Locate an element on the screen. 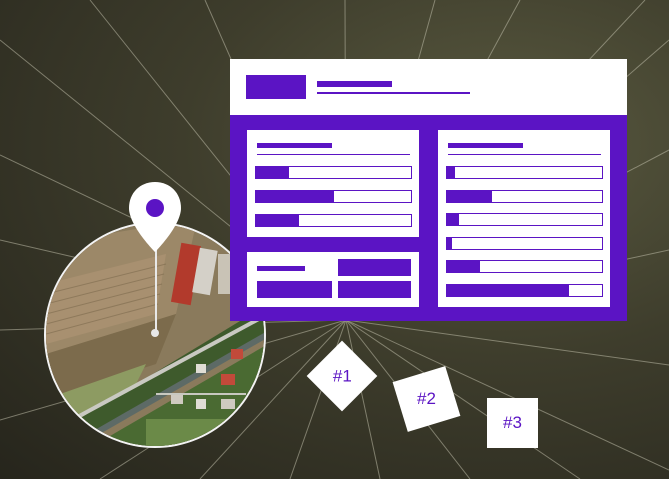 The width and height of the screenshot is (669, 479). card-label-placeholder is located at coordinates (281, 268).